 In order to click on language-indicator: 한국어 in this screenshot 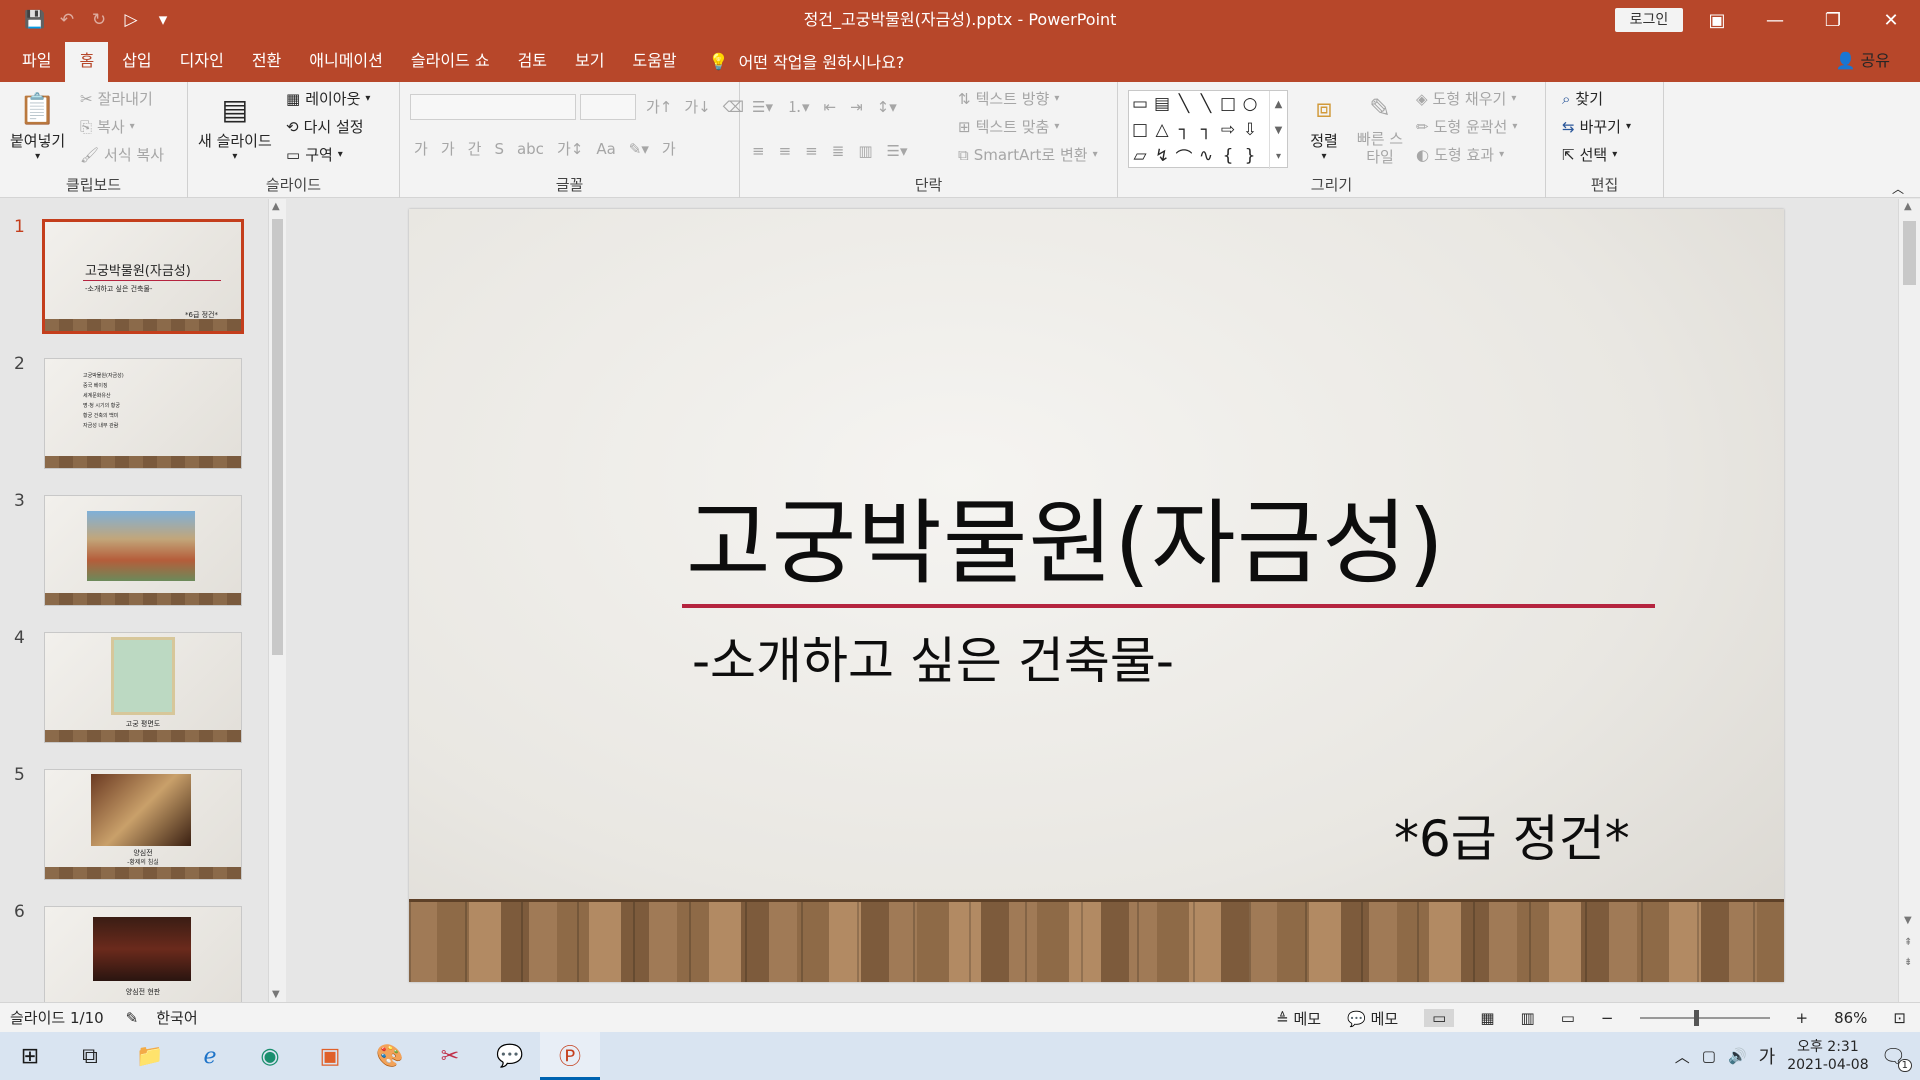, I will do `click(176, 1017)`.